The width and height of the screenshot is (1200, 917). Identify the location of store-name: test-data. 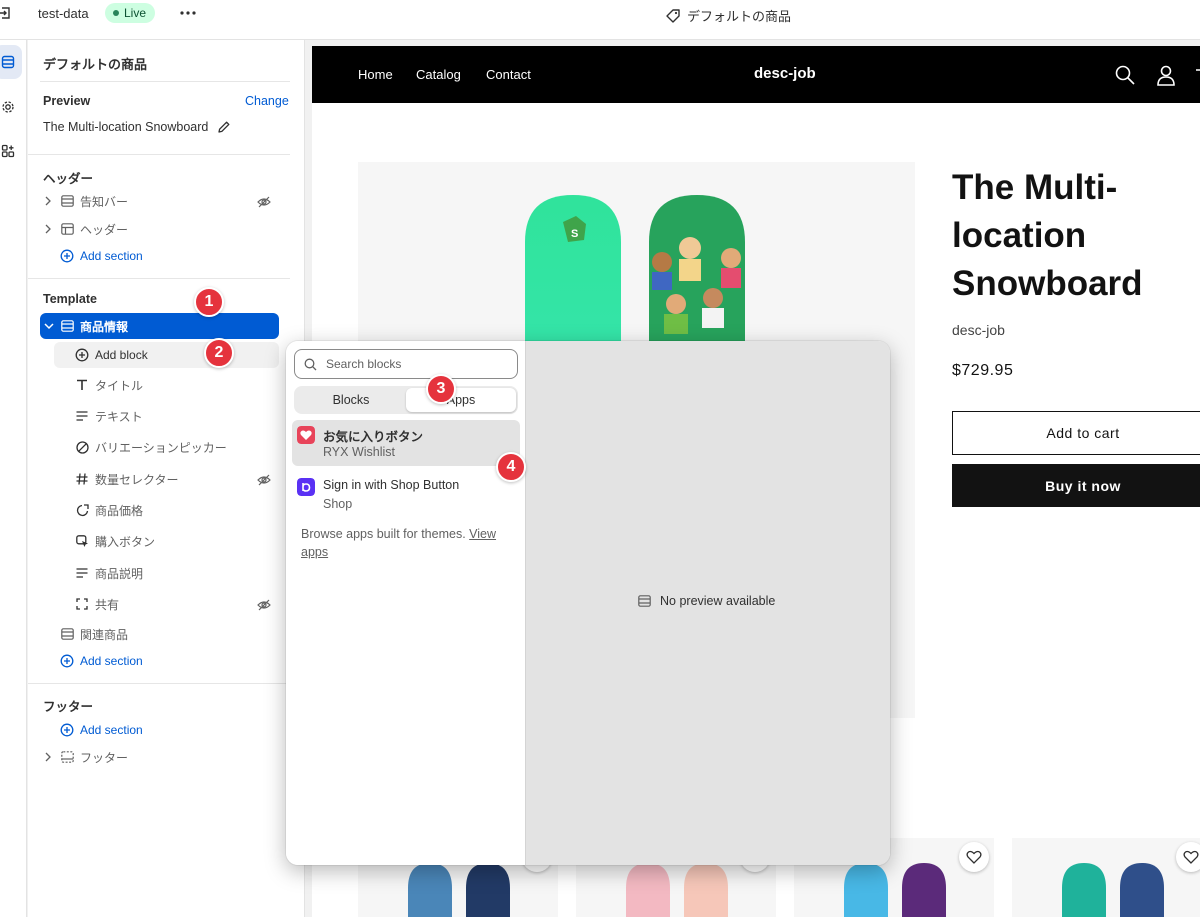
(63, 13).